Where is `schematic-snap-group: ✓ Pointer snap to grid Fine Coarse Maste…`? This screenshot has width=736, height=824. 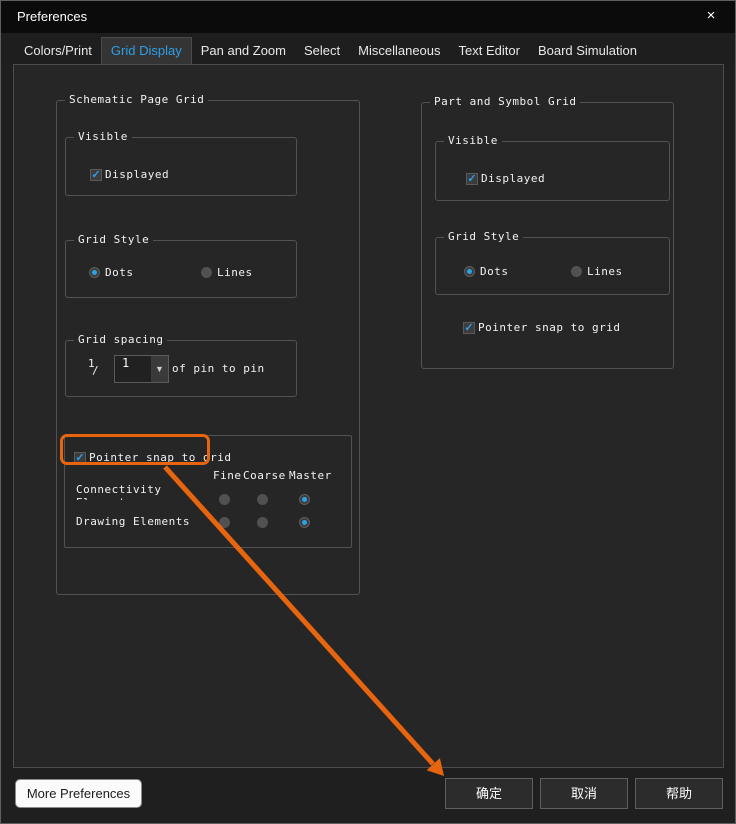 schematic-snap-group: ✓ Pointer snap to grid Fine Coarse Maste… is located at coordinates (208, 491).